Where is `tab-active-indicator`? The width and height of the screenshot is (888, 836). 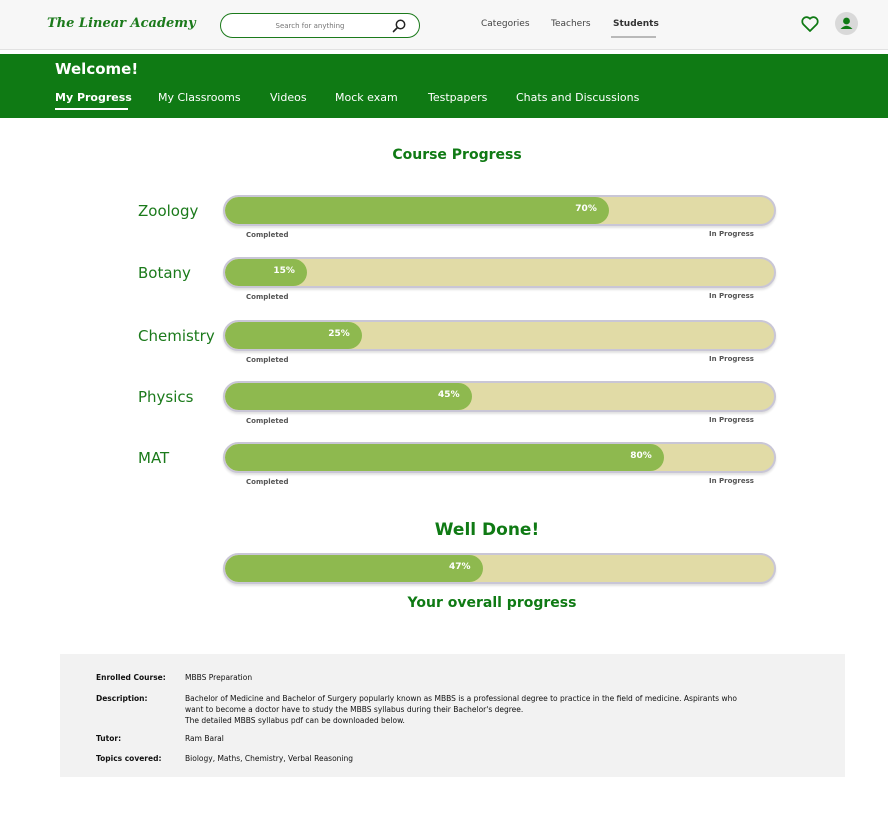 tab-active-indicator is located at coordinates (91, 109).